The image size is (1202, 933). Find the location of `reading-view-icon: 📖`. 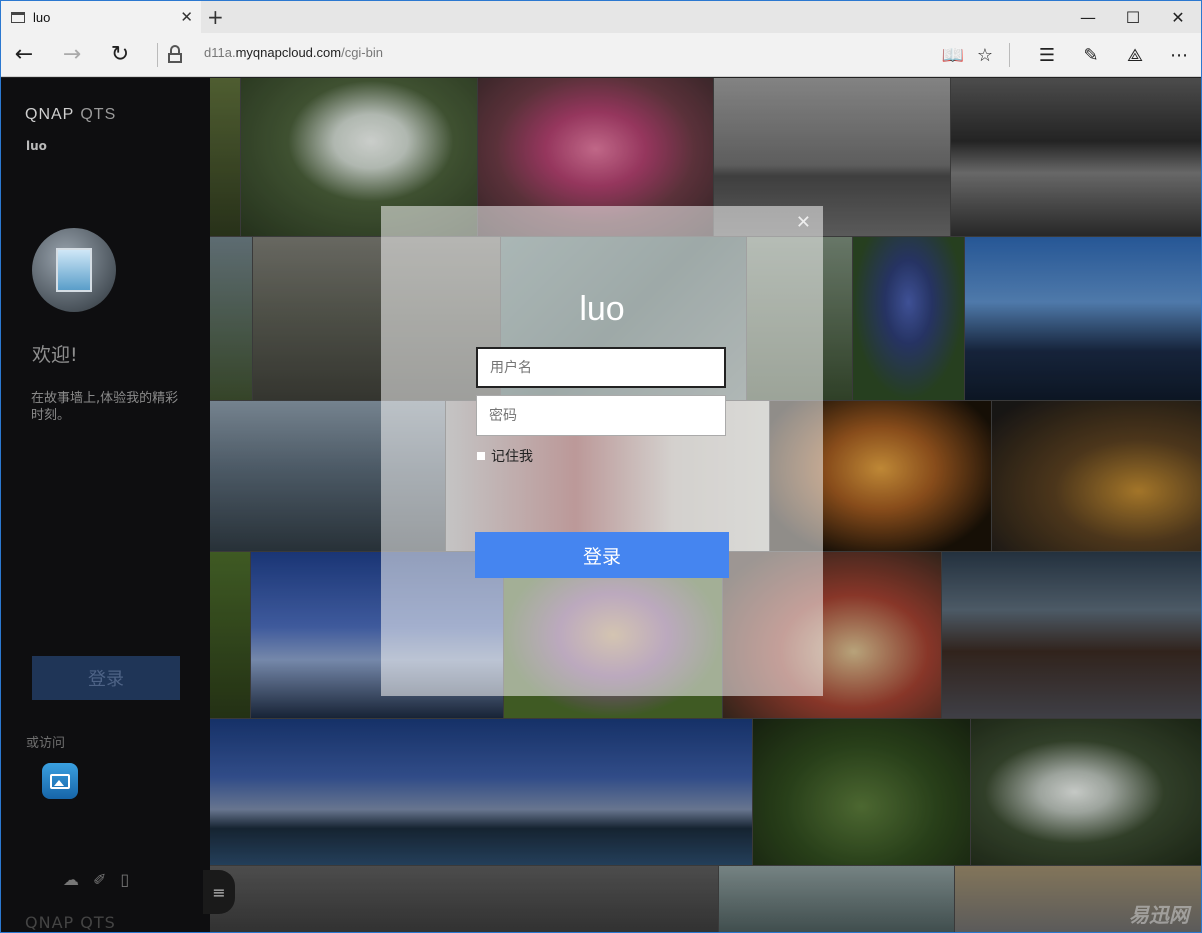

reading-view-icon: 📖 is located at coordinates (953, 55).